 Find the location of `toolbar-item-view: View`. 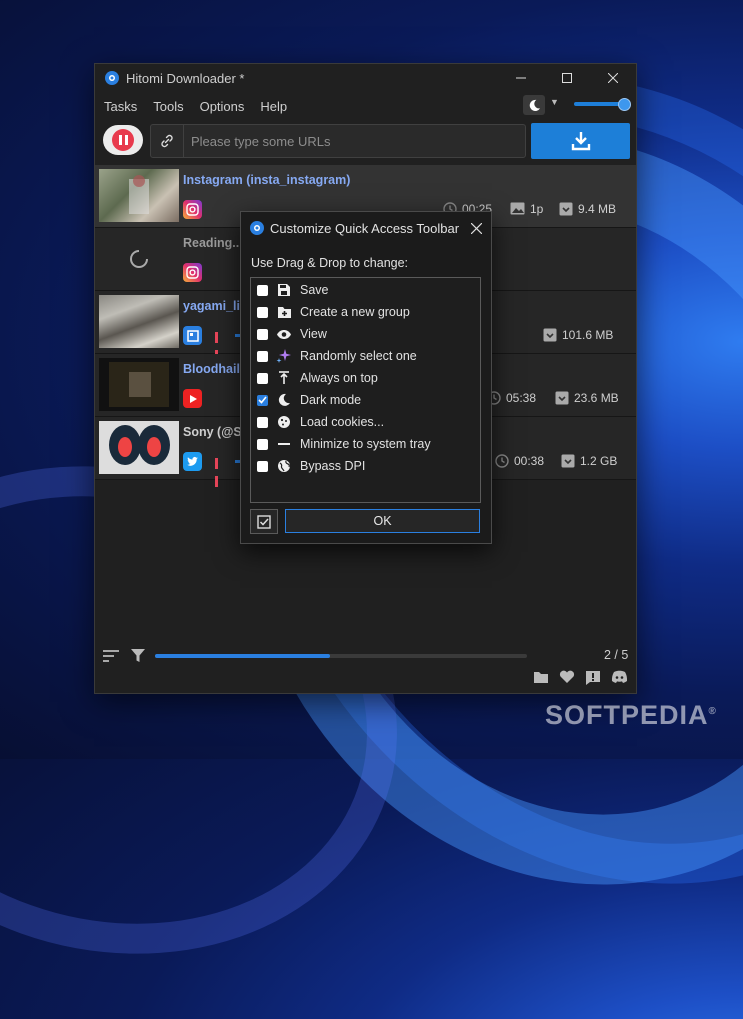

toolbar-item-view: View is located at coordinates (292, 334).